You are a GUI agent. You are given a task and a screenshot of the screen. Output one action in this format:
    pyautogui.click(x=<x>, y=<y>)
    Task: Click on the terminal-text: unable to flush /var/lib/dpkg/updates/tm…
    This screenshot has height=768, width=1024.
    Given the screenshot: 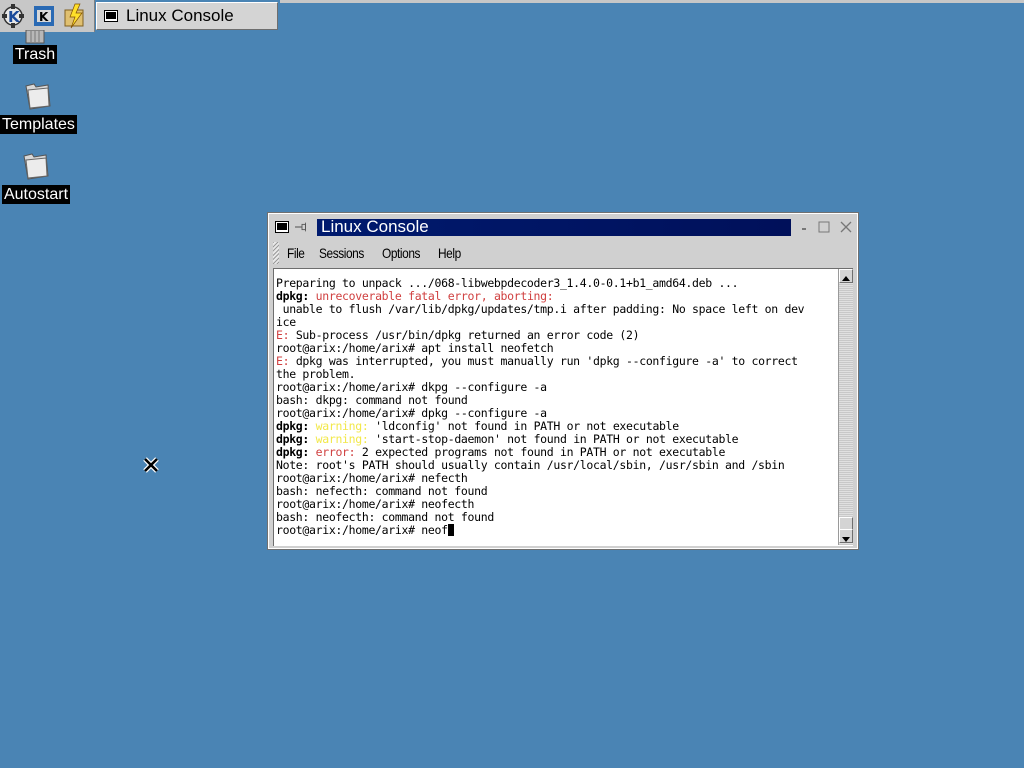 What is the action you would take?
    pyautogui.click(x=540, y=309)
    